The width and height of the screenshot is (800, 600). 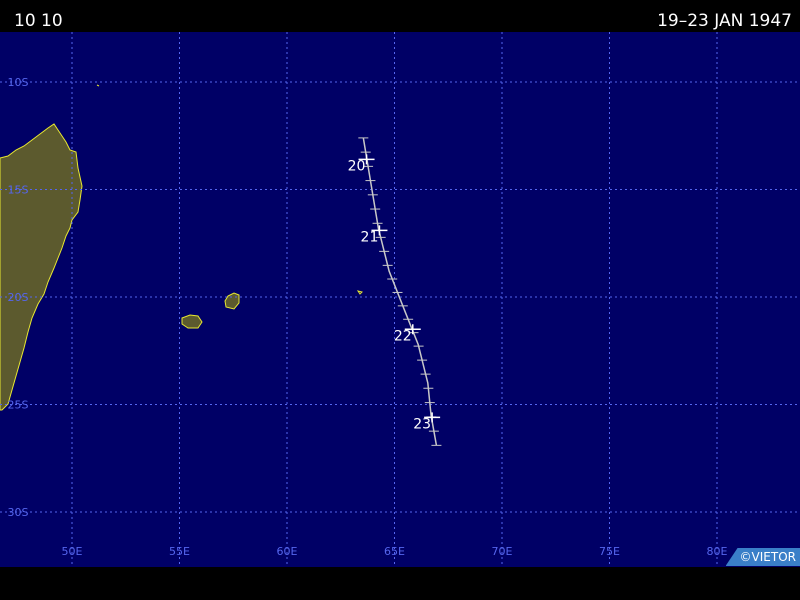 I want to click on lon-label-65E: 65E, so click(x=394, y=551).